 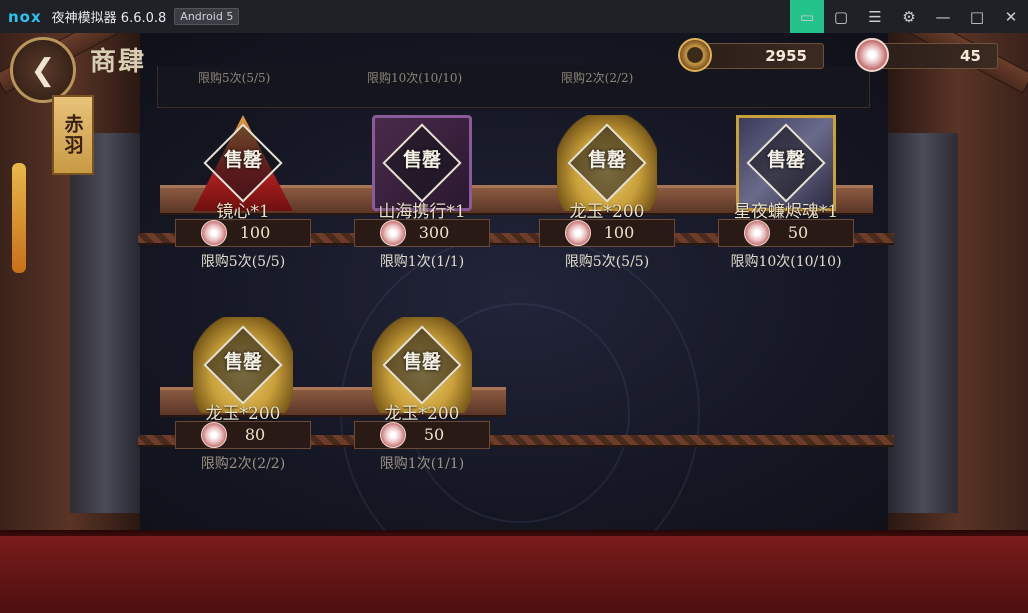 I want to click on window-controls: ▭ ▢ ☰ ⚙ — □ ✕, so click(x=909, y=16).